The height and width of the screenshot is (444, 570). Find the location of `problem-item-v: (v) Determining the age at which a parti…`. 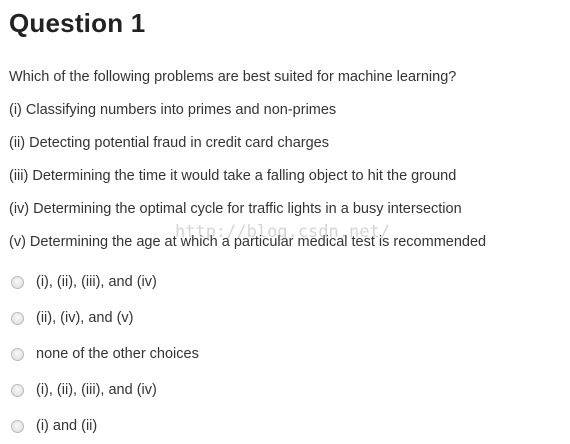

problem-item-v: (v) Determining the age at which a parti… is located at coordinates (248, 242).